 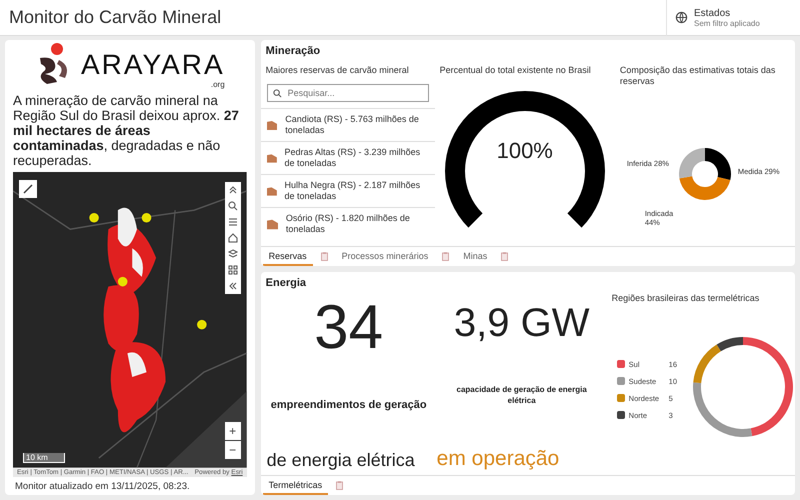 I want to click on count-label: empreendimentos de geração, so click(x=349, y=404).